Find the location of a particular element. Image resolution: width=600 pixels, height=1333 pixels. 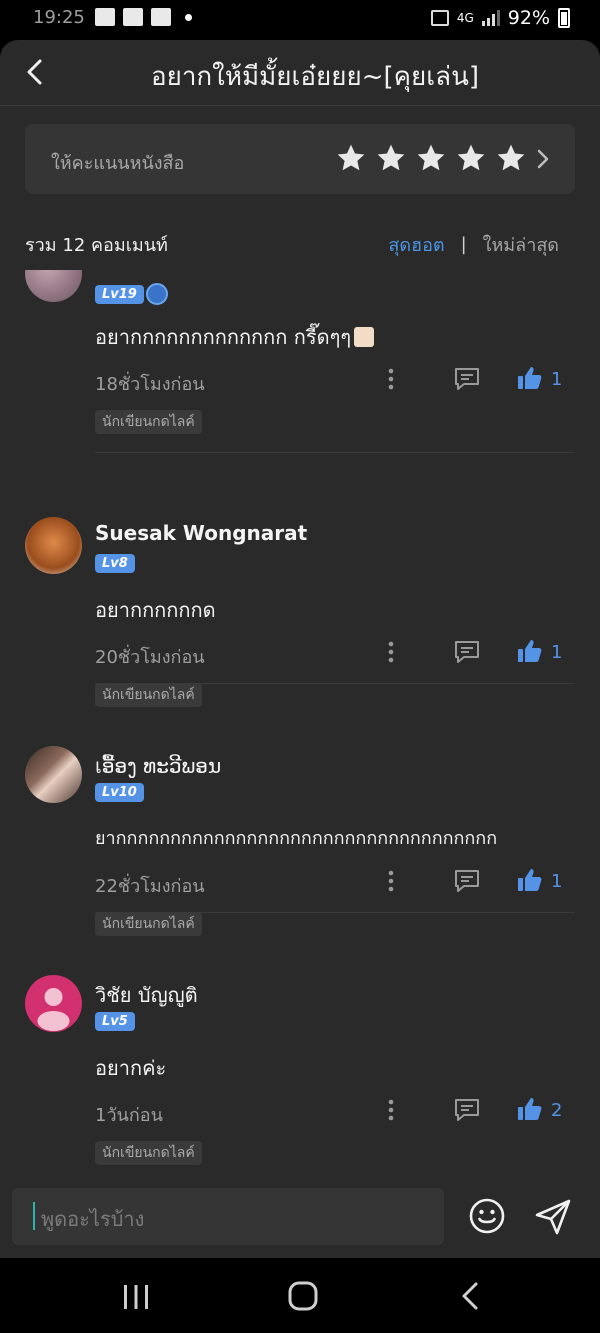

status-right: 4G 92% is located at coordinates (500, 18).